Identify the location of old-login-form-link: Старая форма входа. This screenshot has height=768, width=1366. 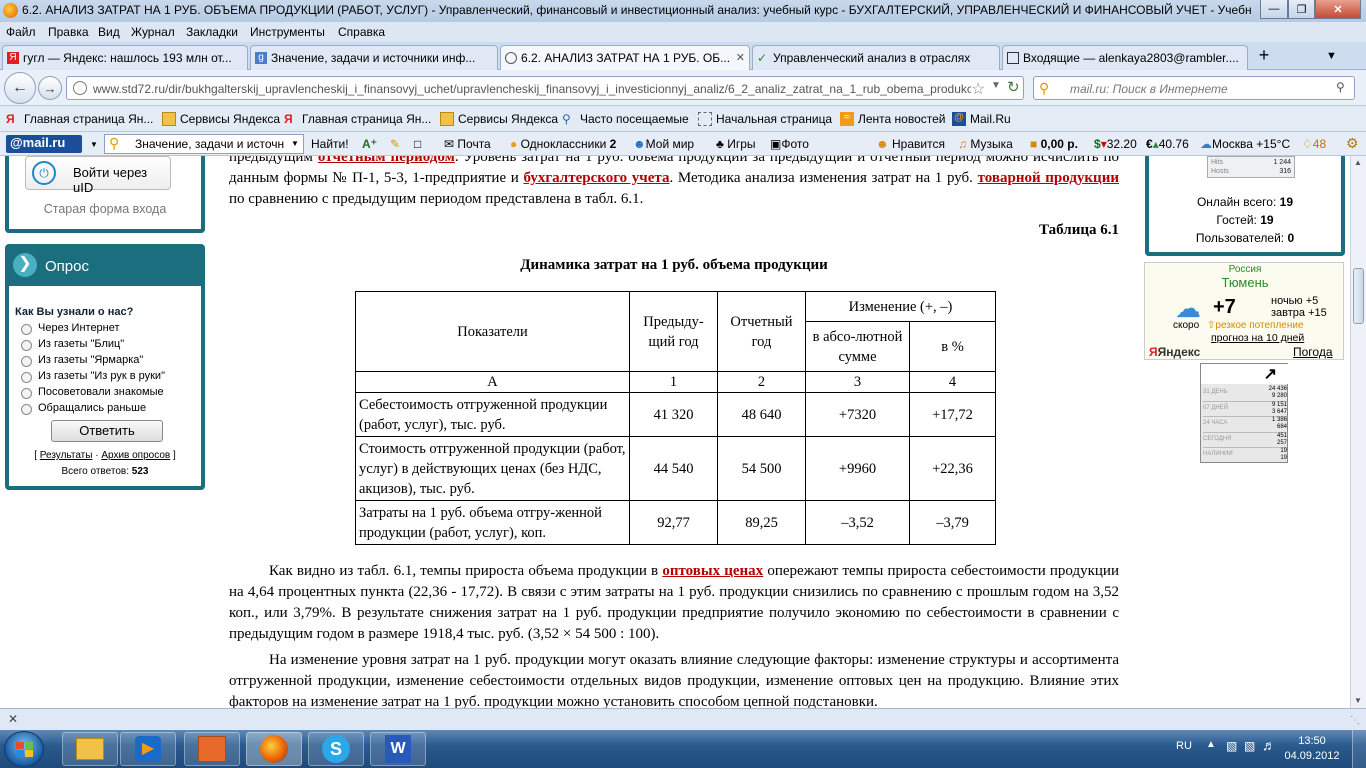
(105, 209).